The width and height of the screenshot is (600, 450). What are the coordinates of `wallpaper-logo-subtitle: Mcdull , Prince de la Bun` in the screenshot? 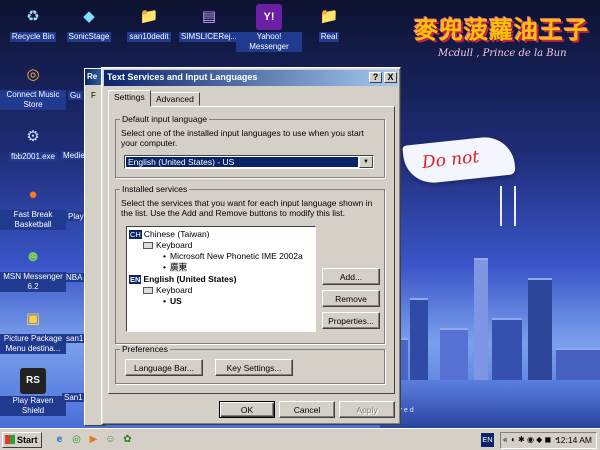 It's located at (502, 53).